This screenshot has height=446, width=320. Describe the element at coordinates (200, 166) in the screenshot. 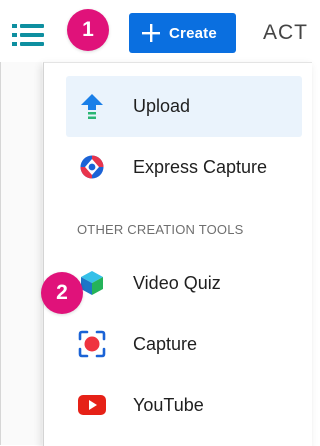

I see `menu-item-label: Express Capture` at that location.